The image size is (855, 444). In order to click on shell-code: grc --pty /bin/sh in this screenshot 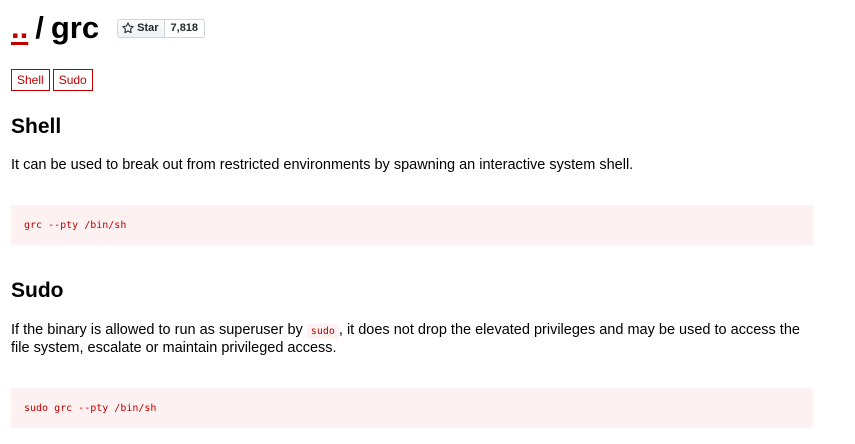, I will do `click(75, 225)`.